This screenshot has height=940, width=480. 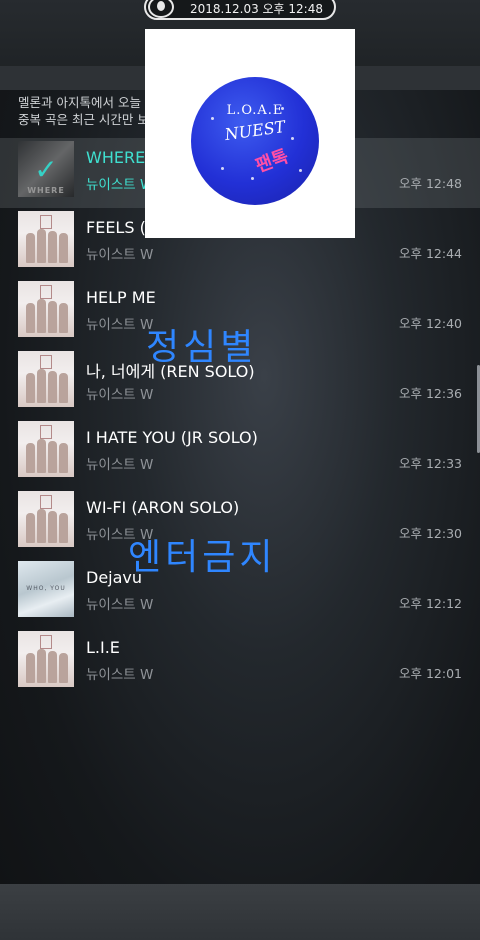 I want to click on track-title: HELP ME, so click(x=121, y=297).